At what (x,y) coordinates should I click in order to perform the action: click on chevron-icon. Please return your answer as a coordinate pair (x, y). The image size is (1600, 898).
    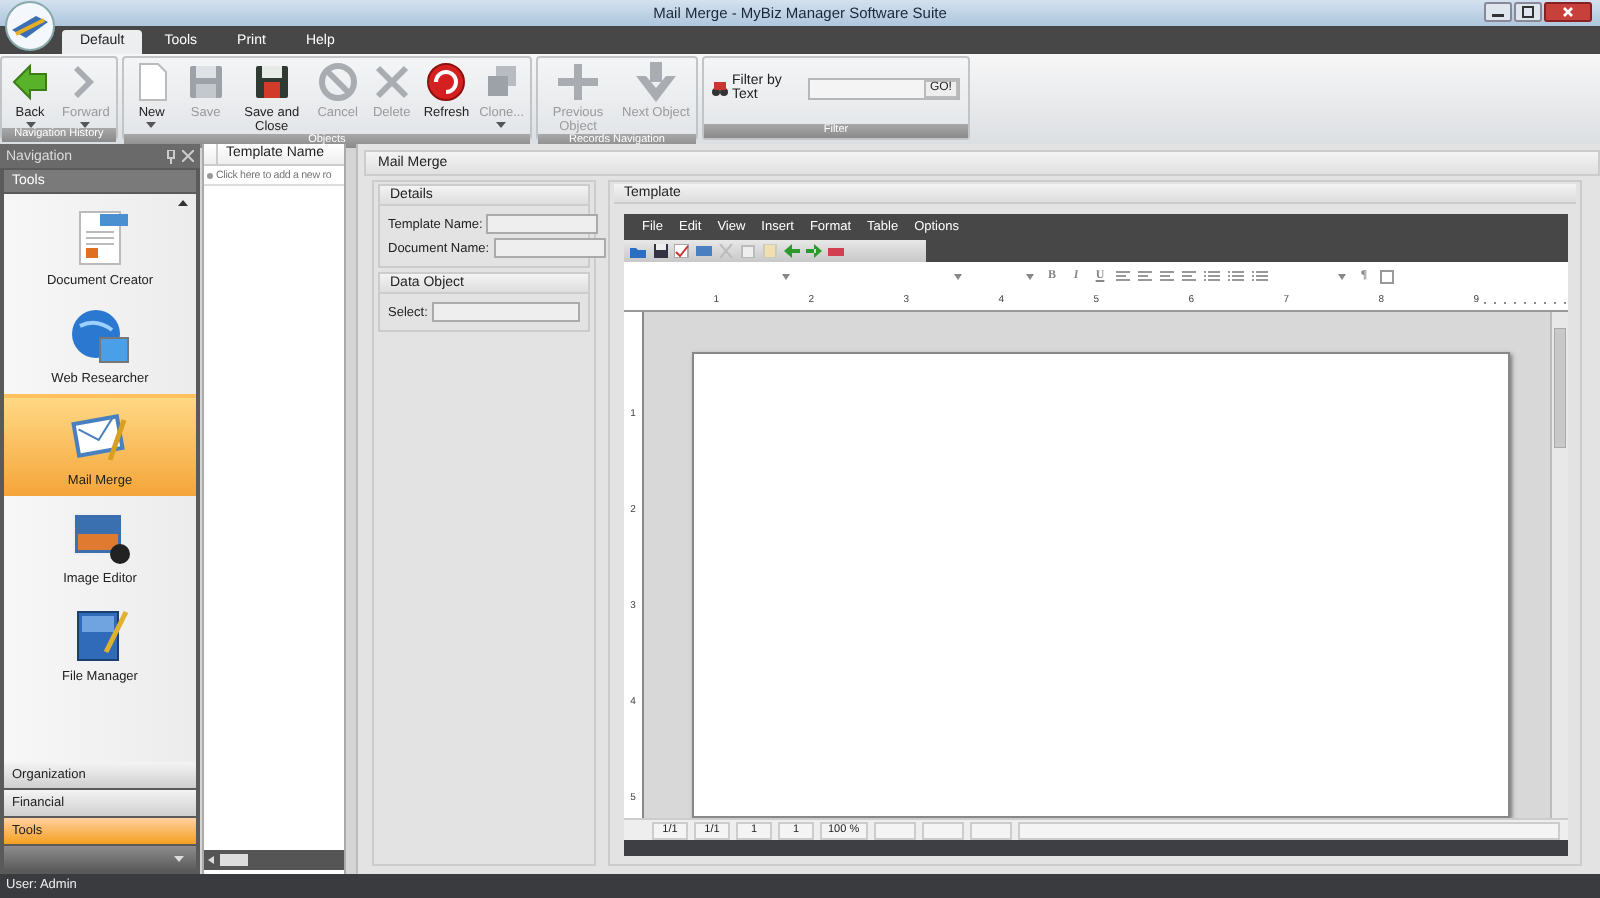
    Looking at the image, I should click on (179, 858).